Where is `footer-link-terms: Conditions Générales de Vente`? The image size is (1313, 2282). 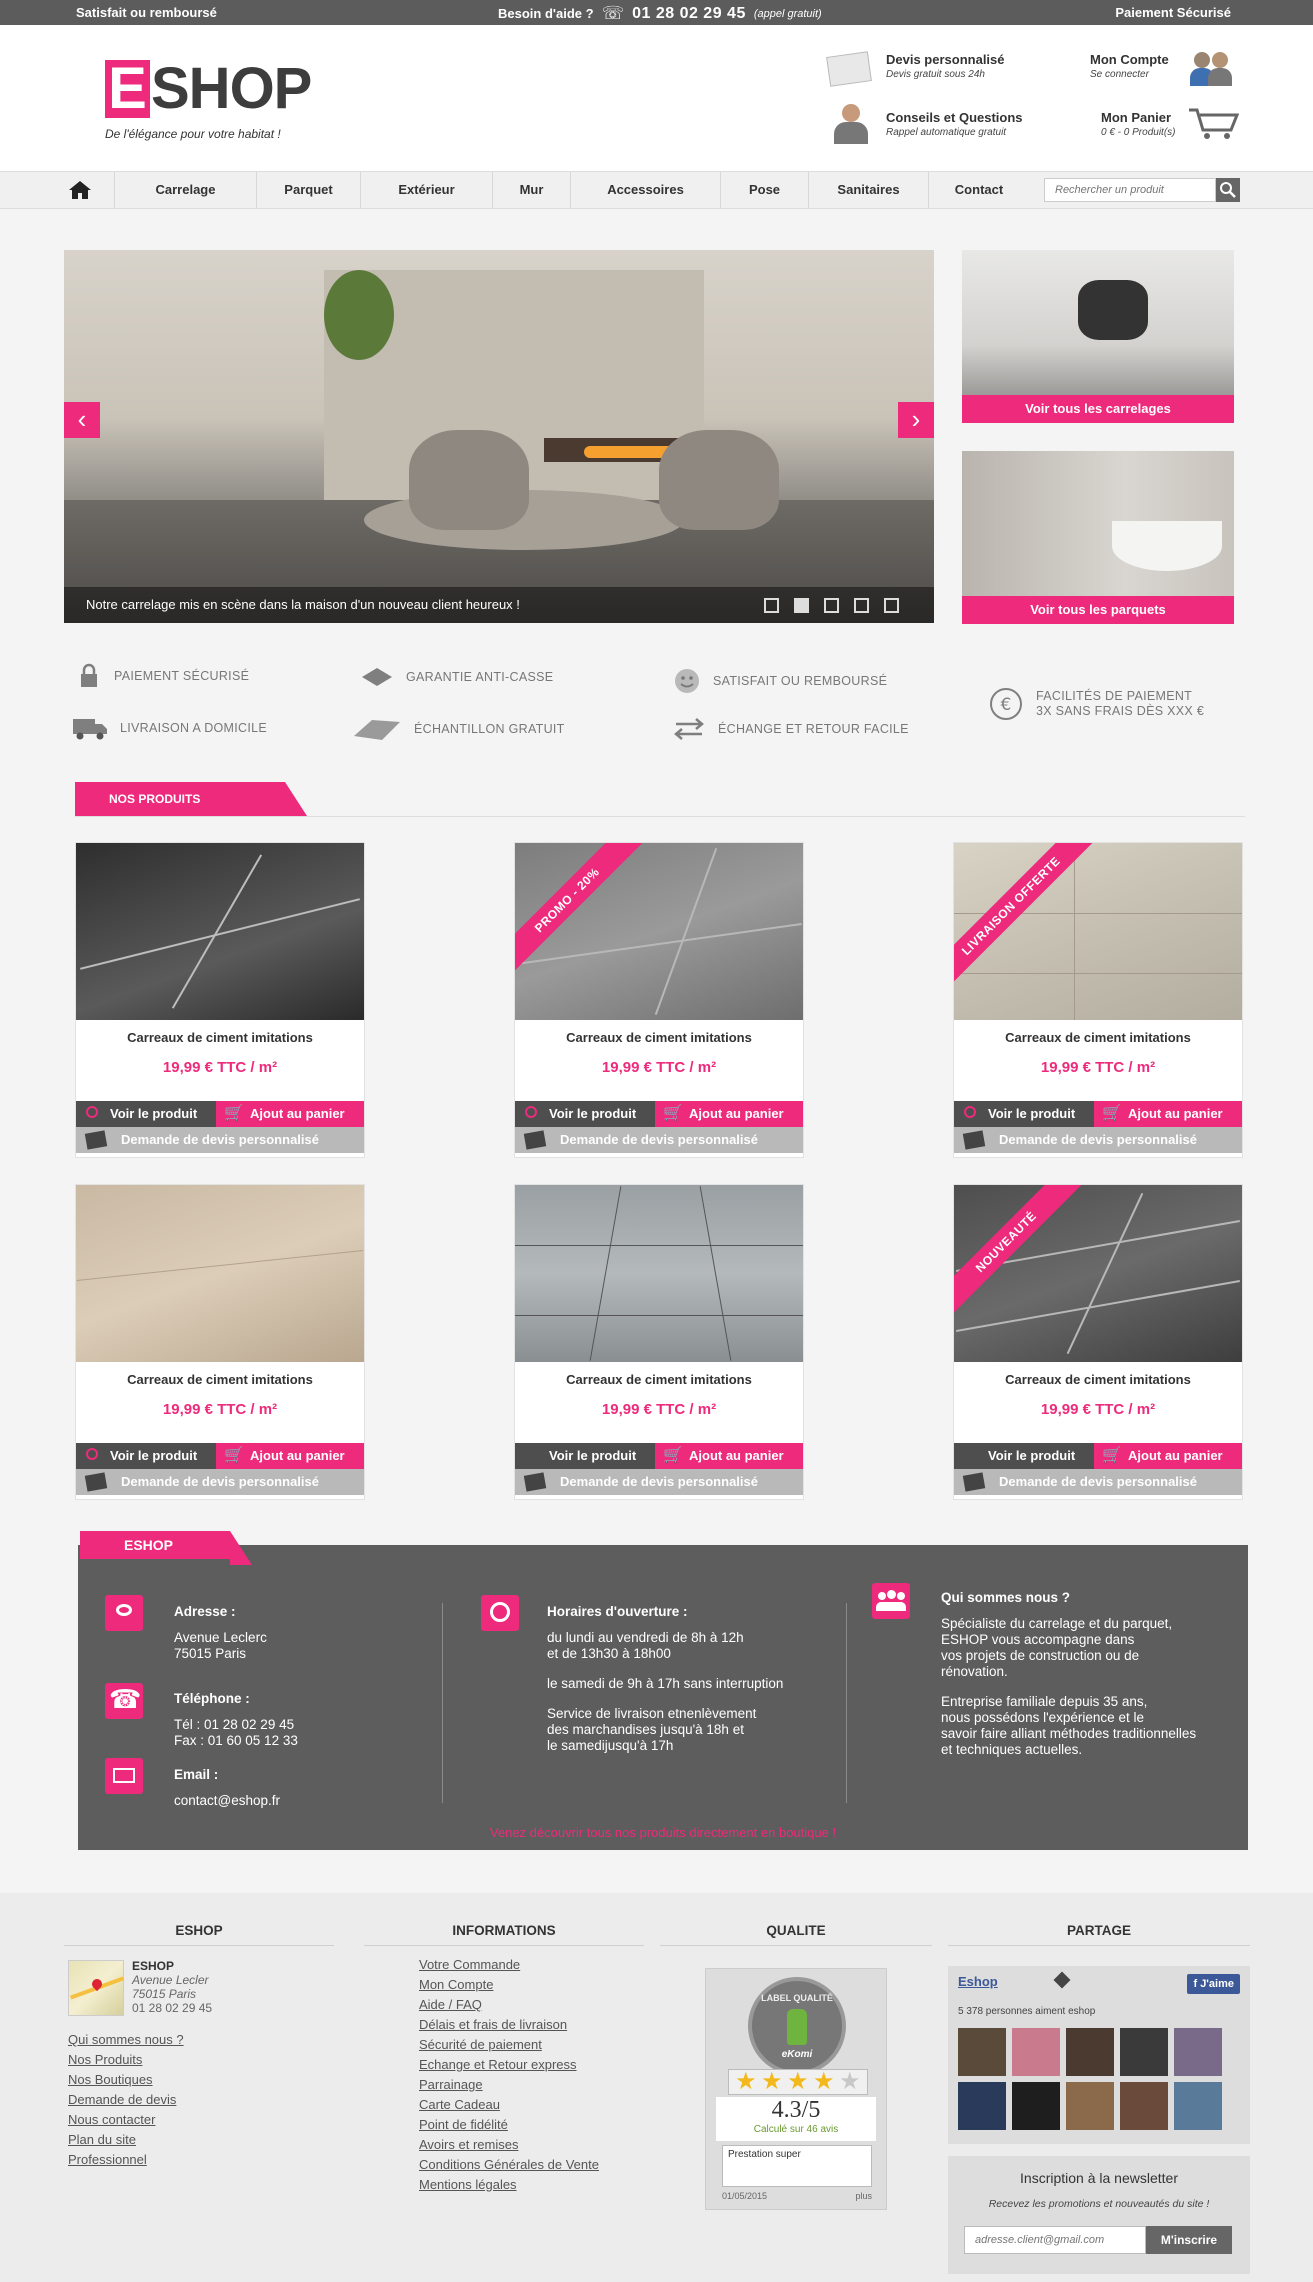
footer-link-terms: Conditions Générales de Vente is located at coordinates (509, 2165).